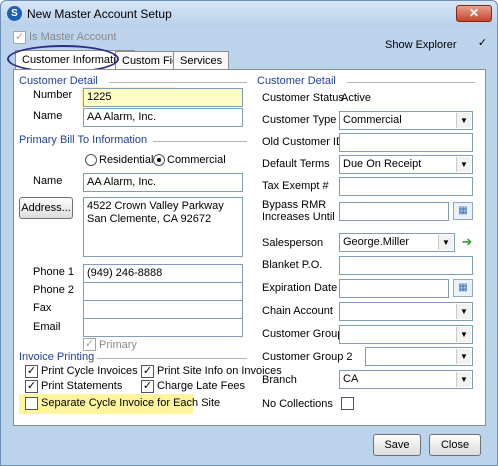 Image resolution: width=498 pixels, height=466 pixels. I want to click on invoice-printing-heading: Invoice Printing, so click(57, 357).